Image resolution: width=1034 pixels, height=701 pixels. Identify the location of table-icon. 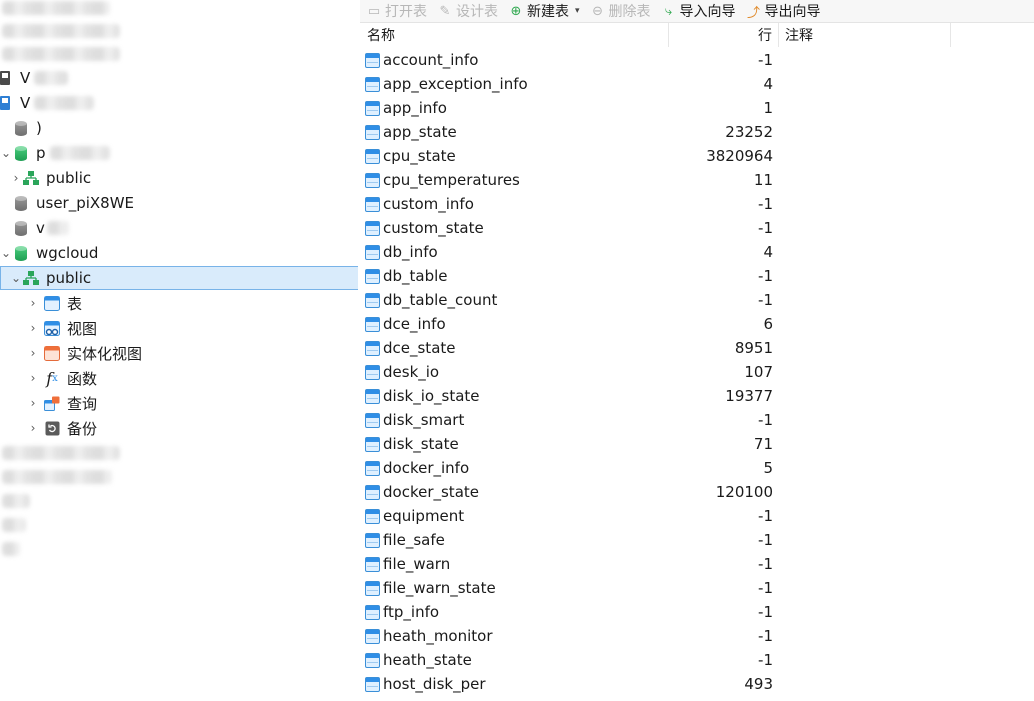
(52, 303).